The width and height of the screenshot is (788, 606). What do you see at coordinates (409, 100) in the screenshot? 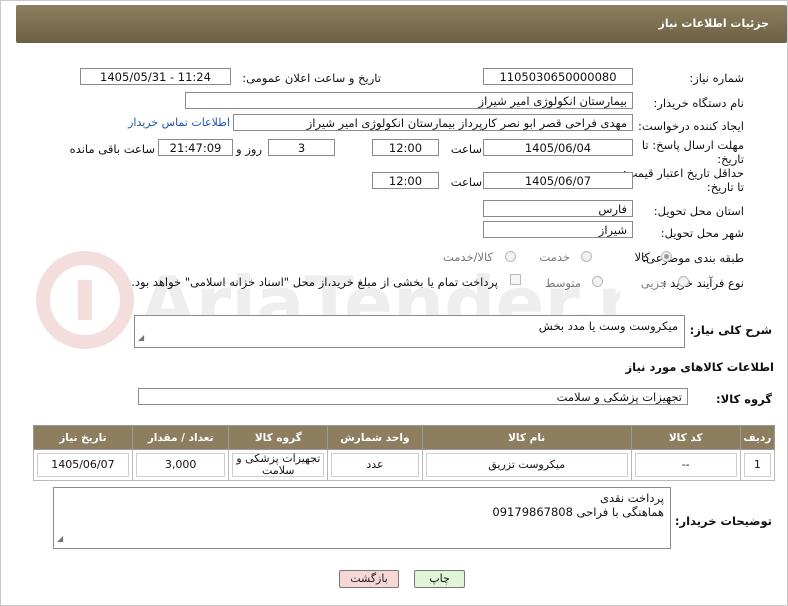
I see `buyer-org-field: بیمارستان انکولوژی امیر شیراز` at bounding box center [409, 100].